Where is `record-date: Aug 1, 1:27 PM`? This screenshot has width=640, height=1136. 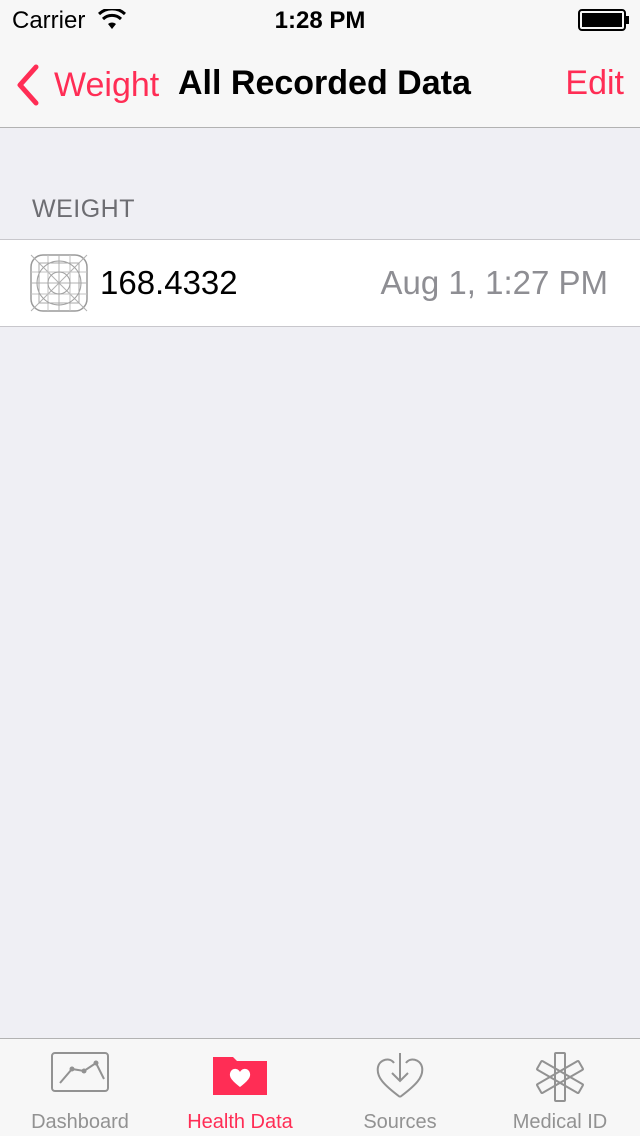 record-date: Aug 1, 1:27 PM is located at coordinates (494, 282).